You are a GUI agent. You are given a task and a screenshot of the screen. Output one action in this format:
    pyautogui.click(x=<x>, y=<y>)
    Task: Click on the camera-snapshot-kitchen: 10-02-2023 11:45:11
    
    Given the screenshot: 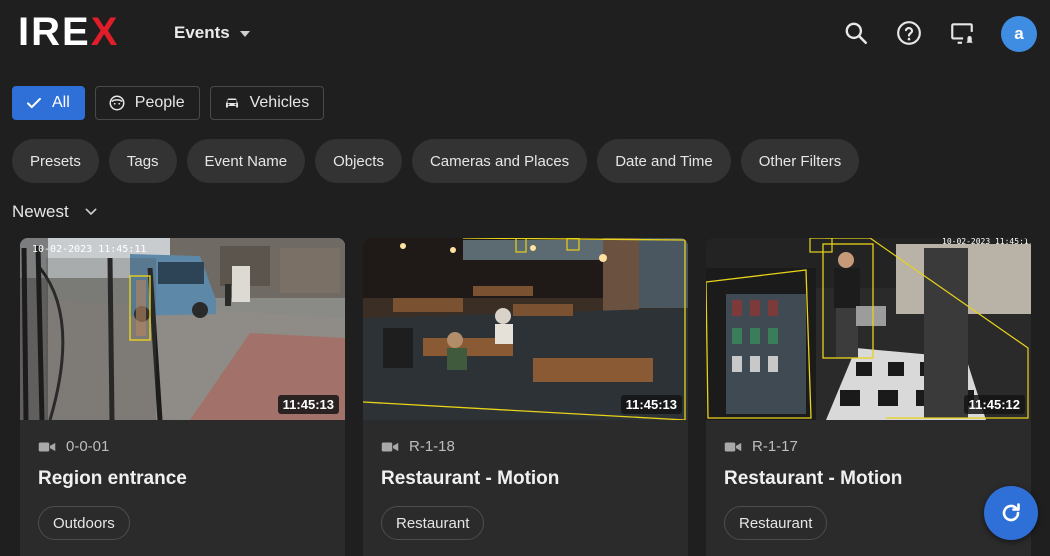 What is the action you would take?
    pyautogui.click(x=868, y=329)
    